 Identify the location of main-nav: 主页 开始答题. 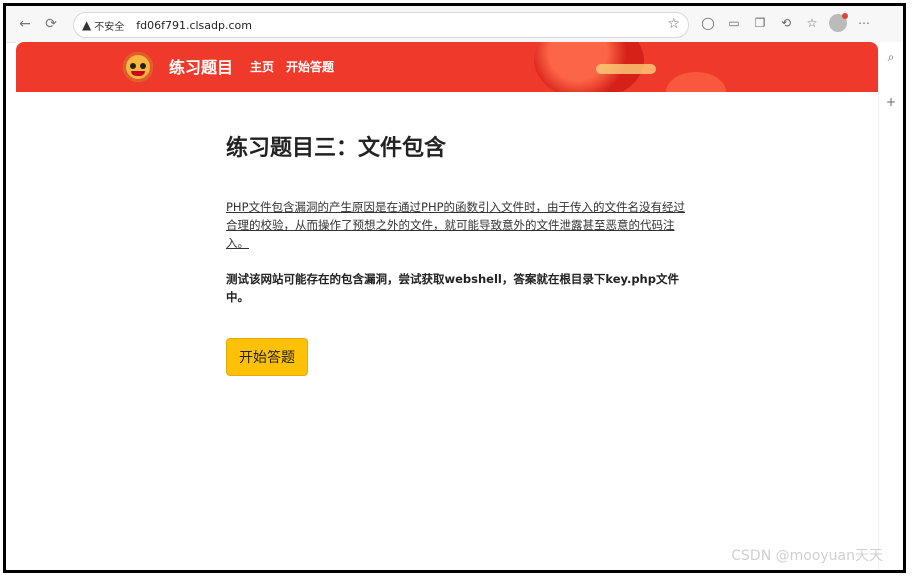
(292, 66).